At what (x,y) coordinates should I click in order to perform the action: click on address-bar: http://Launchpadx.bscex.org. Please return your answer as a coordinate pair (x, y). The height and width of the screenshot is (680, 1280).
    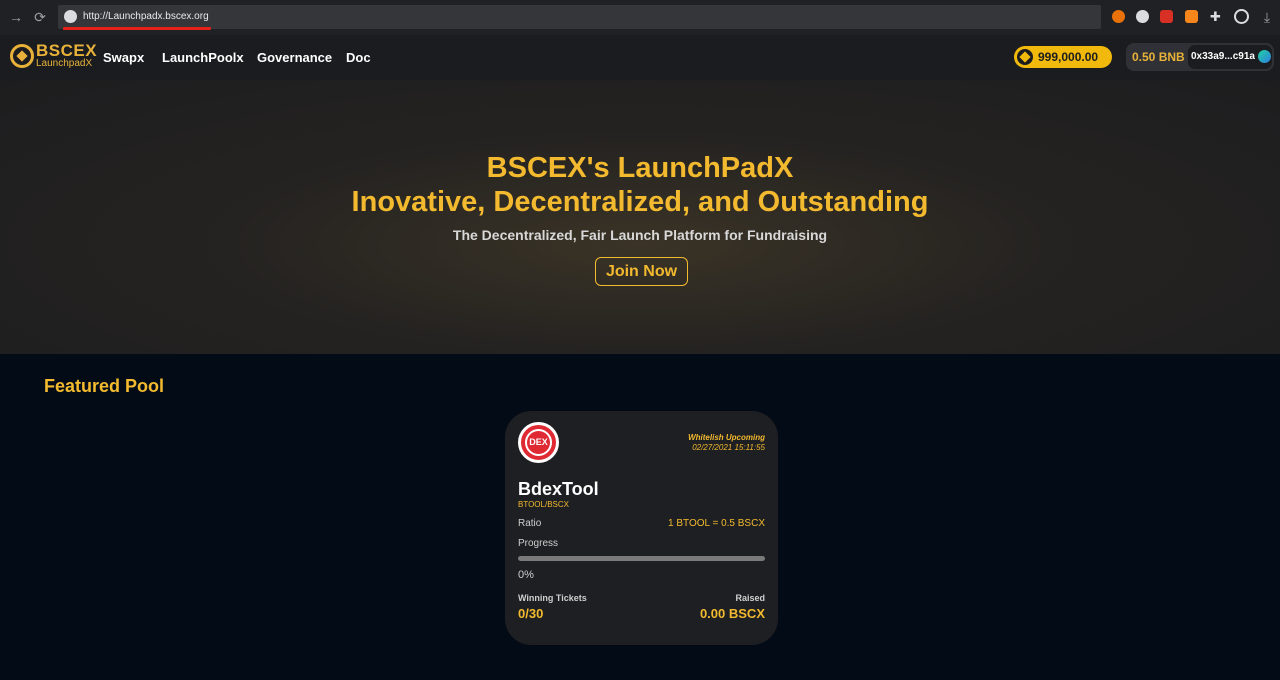
    Looking at the image, I should click on (579, 17).